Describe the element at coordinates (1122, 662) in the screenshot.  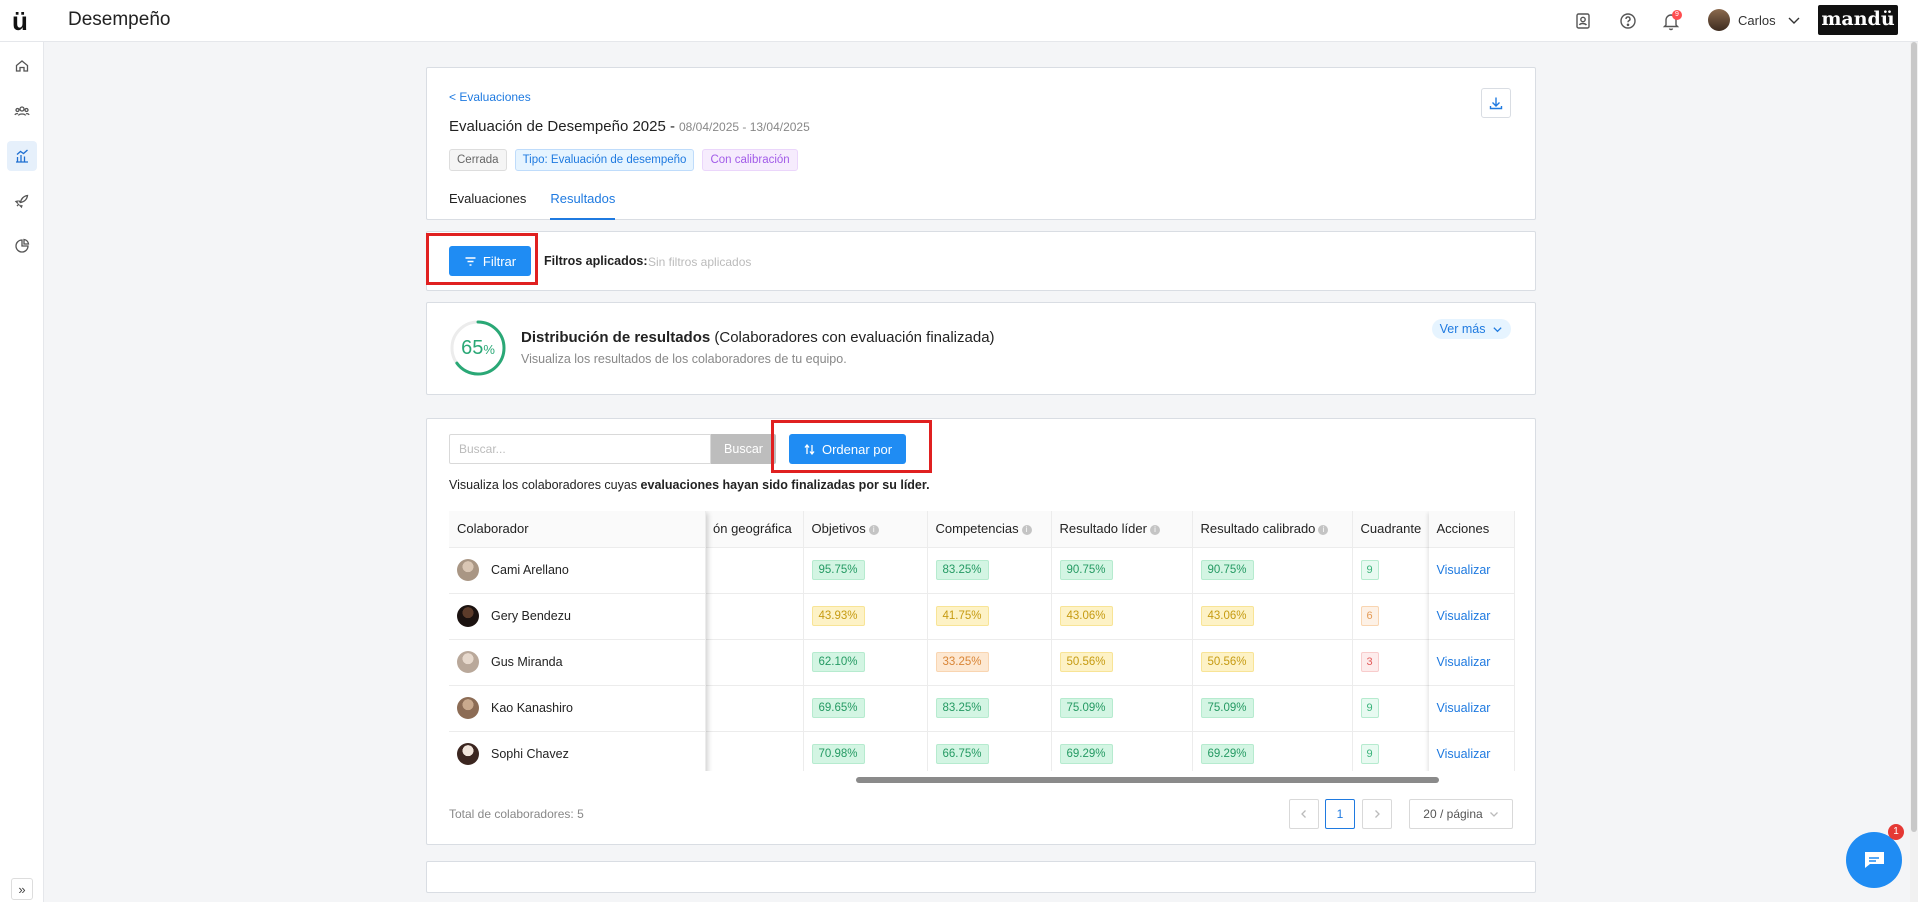
I see `leader-result-cell: 50.56%` at that location.